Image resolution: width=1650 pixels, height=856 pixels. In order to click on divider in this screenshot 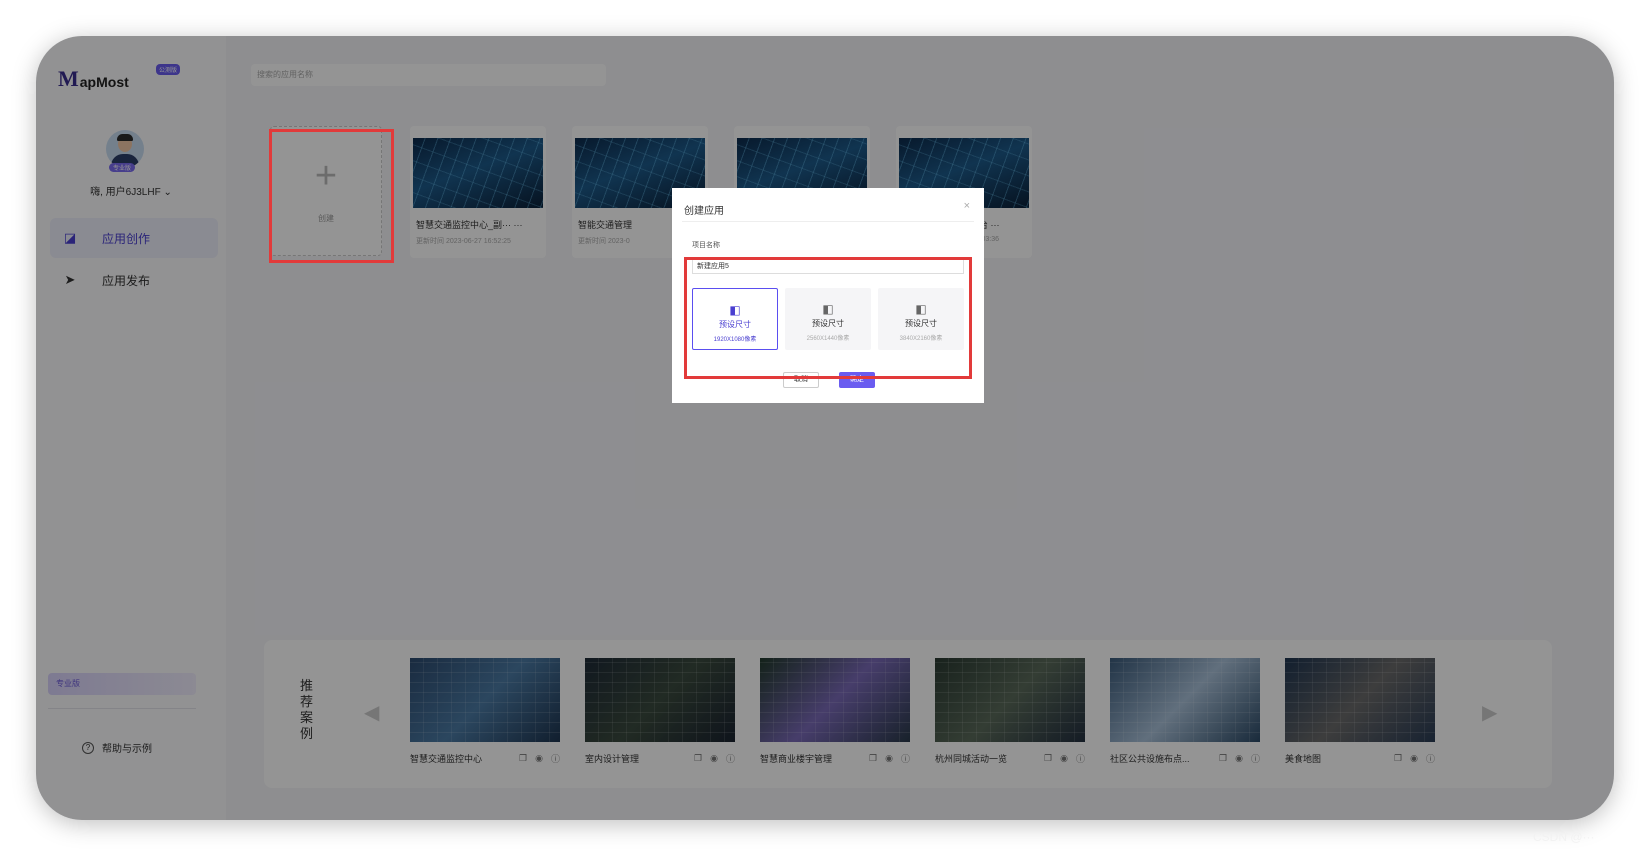, I will do `click(828, 221)`.